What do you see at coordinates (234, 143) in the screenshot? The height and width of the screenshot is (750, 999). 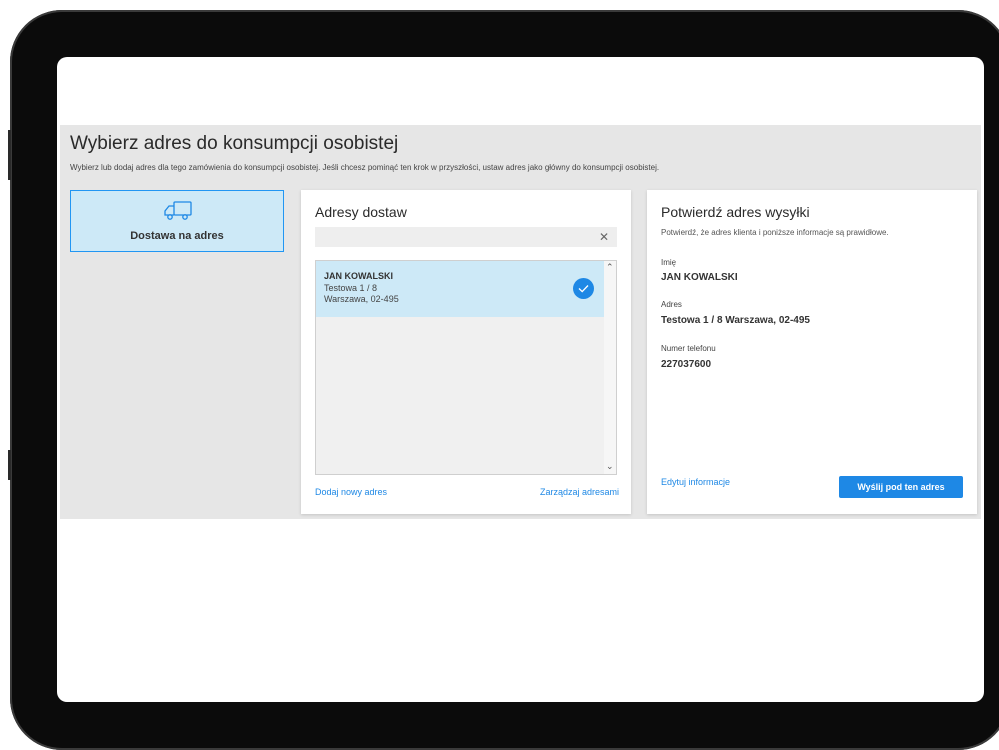 I see `page-title: Wybierz adres do konsumpcji osobistej` at bounding box center [234, 143].